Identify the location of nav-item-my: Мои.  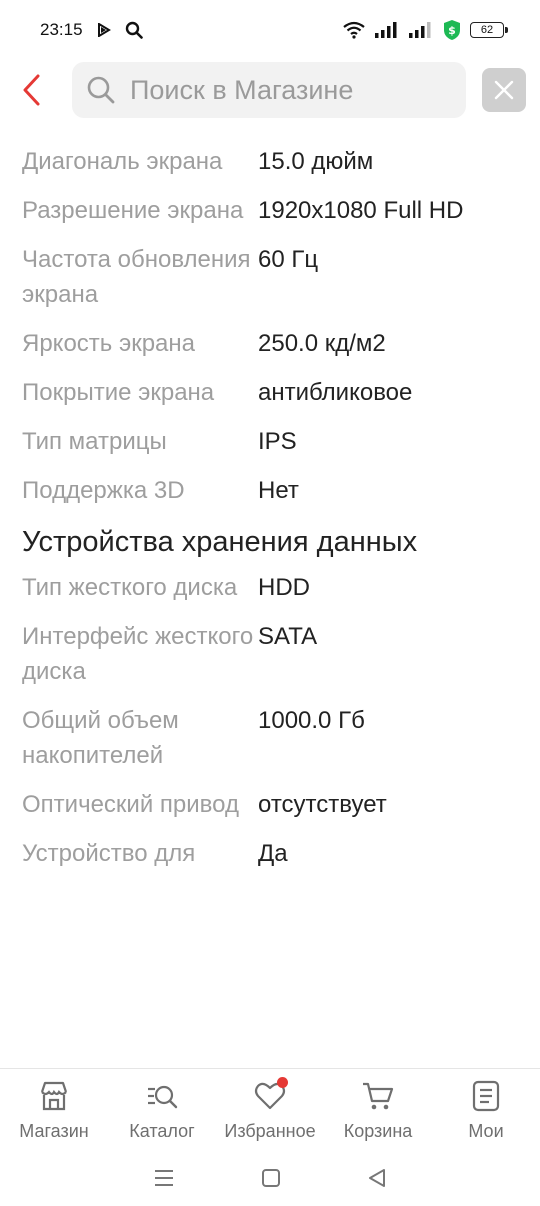
(486, 1109).